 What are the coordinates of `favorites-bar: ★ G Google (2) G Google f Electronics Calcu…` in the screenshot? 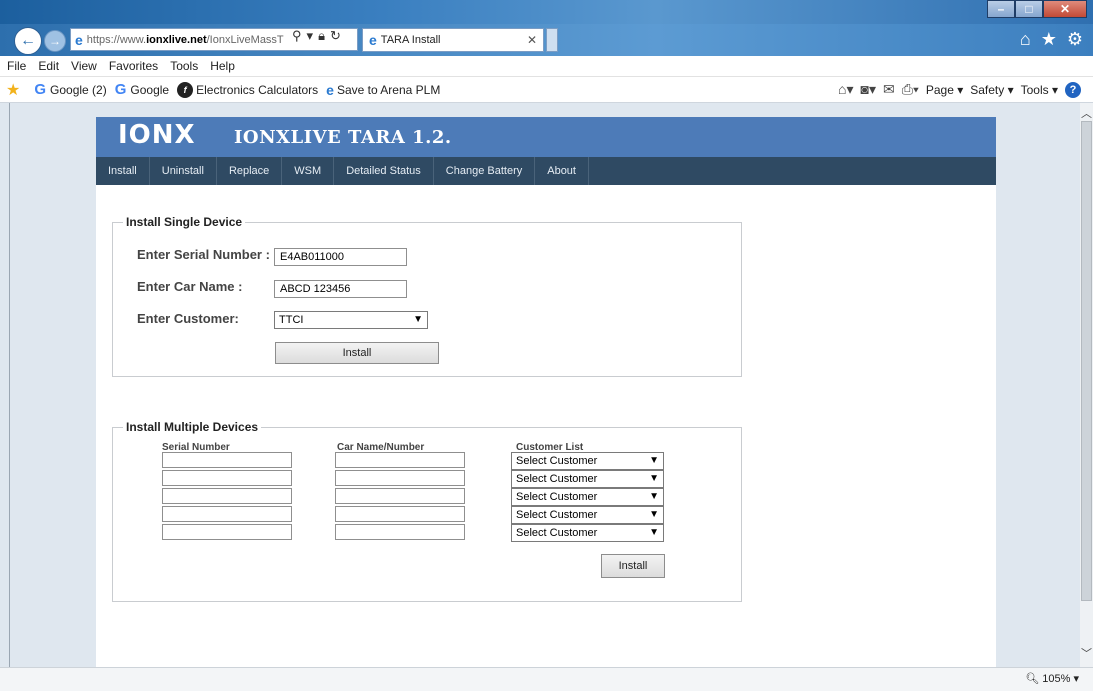 It's located at (546, 90).